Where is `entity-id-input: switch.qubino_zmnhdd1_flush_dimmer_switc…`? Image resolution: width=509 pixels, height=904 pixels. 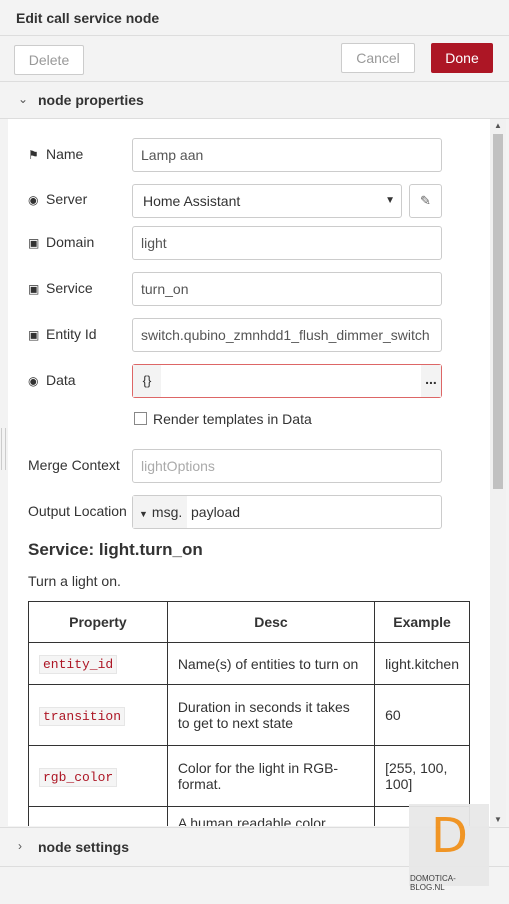 entity-id-input: switch.qubino_zmnhdd1_flush_dimmer_switc… is located at coordinates (287, 335).